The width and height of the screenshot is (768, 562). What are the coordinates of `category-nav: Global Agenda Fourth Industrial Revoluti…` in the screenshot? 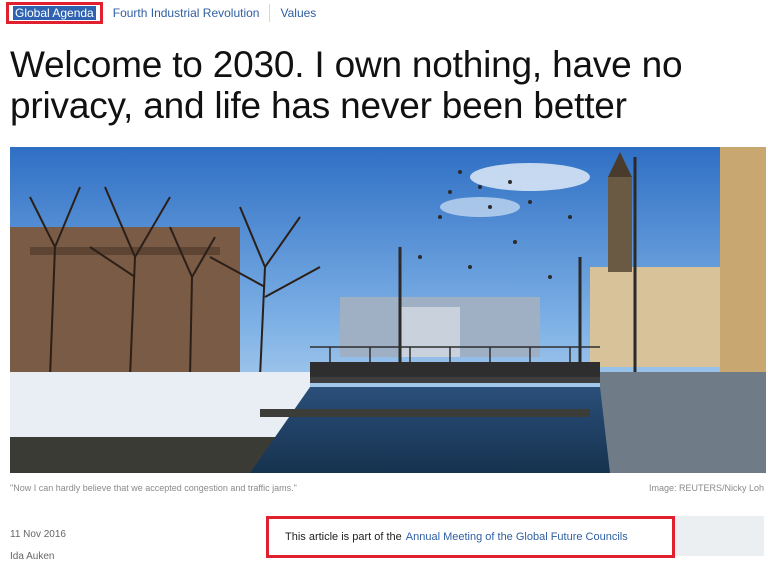 It's located at (163, 13).